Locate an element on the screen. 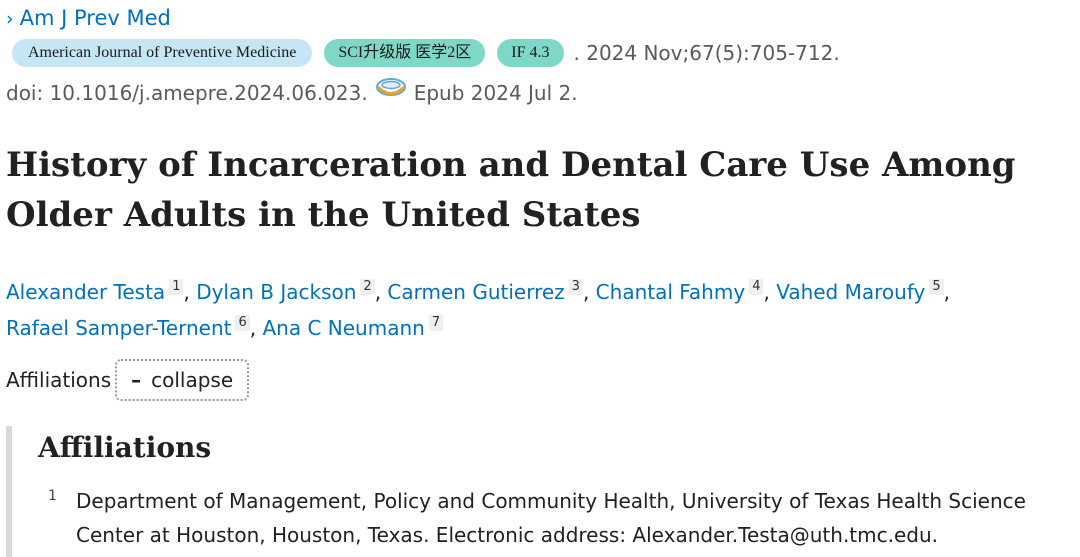 The height and width of the screenshot is (557, 1080). doi-text: doi: 10.1016/j.amepre.2024.06.023. is located at coordinates (187, 93).